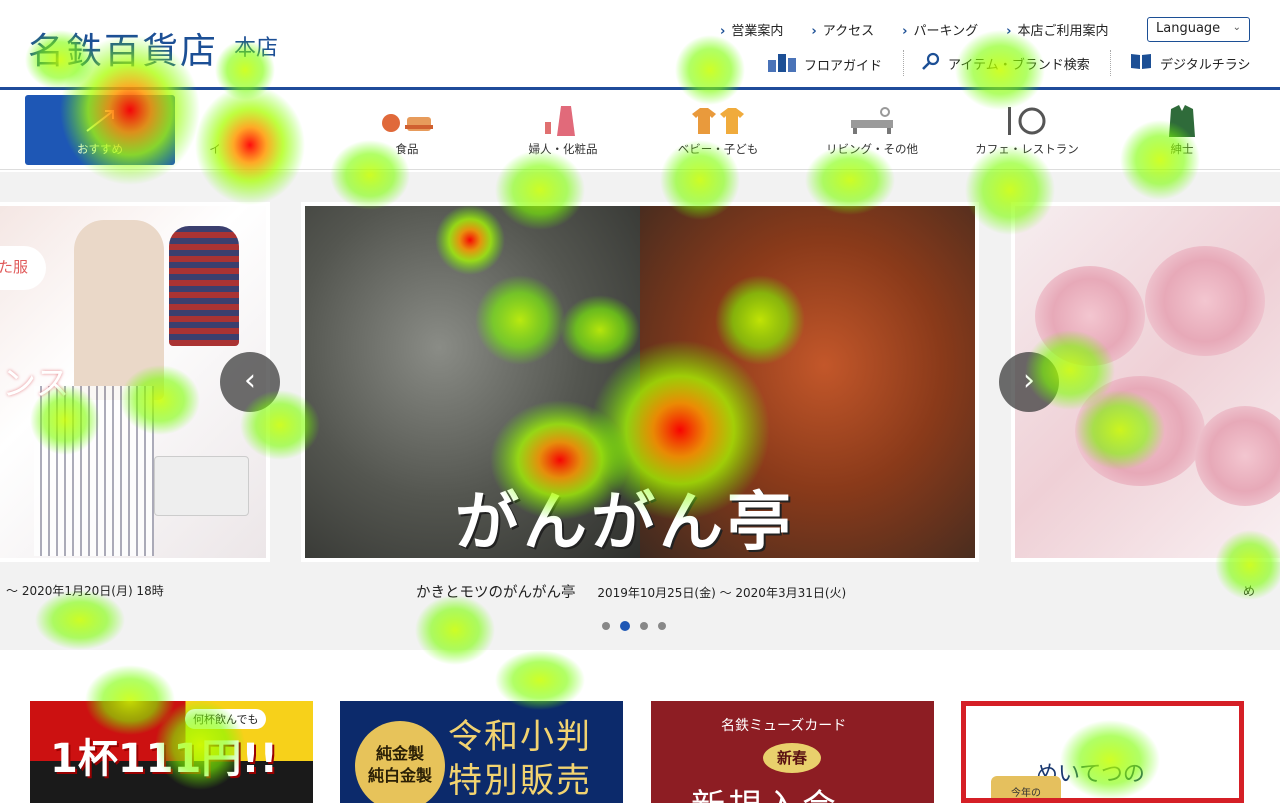  What do you see at coordinates (1236, 27) in the screenshot?
I see `chevron-down-icon: ⌄` at bounding box center [1236, 27].